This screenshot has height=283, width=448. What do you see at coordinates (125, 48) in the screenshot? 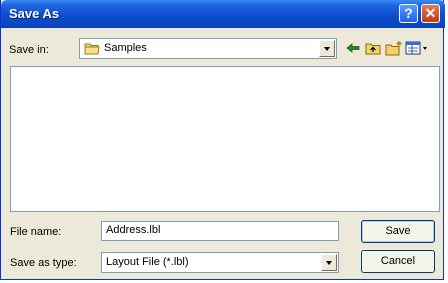
I see `save-in-value: Samples` at bounding box center [125, 48].